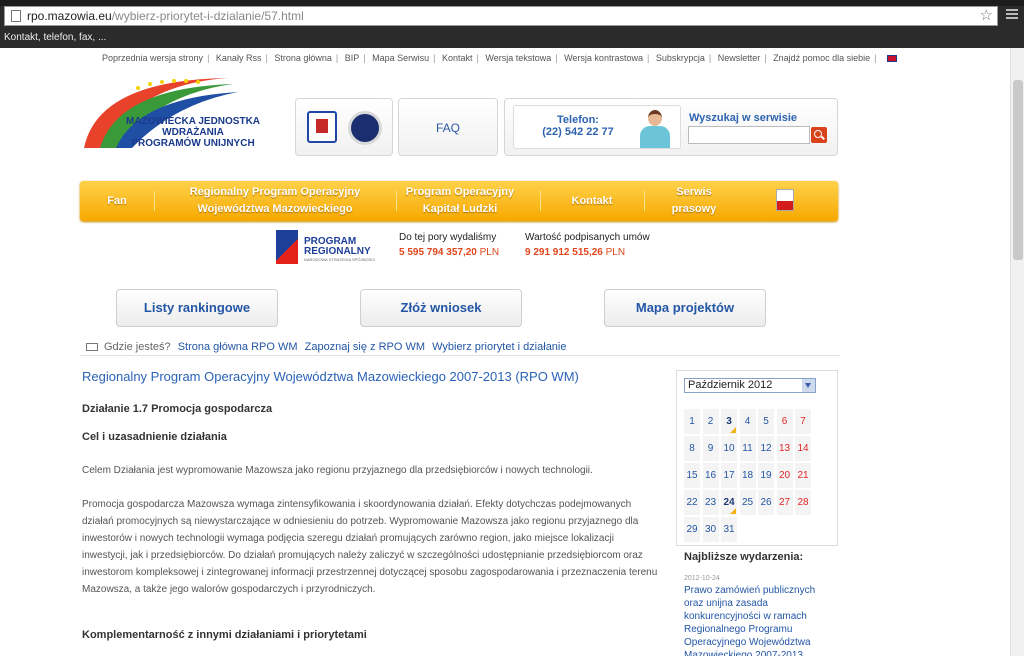  I want to click on bip-icon, so click(785, 200).